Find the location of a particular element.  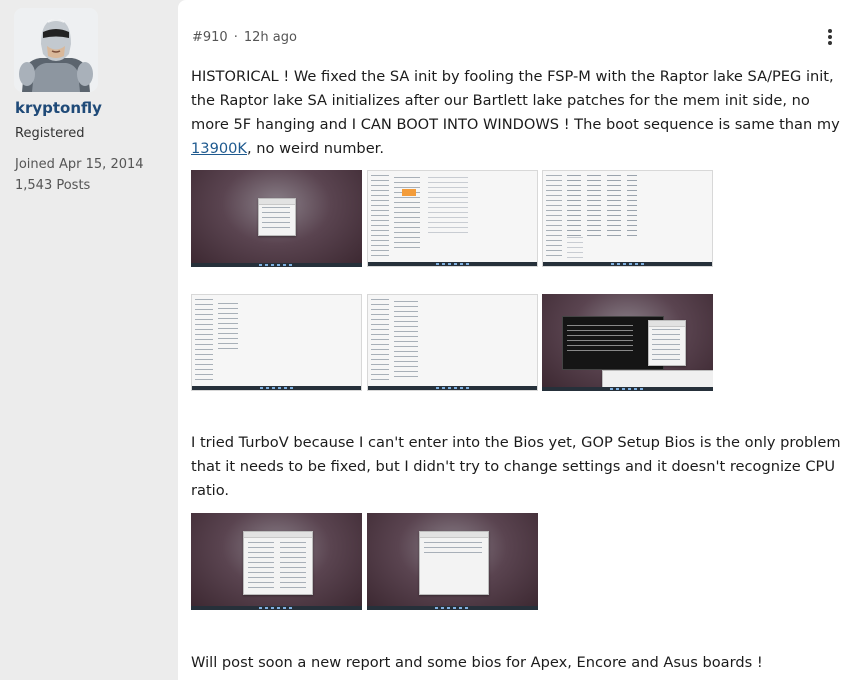

post-number-link: #910 is located at coordinates (210, 37).